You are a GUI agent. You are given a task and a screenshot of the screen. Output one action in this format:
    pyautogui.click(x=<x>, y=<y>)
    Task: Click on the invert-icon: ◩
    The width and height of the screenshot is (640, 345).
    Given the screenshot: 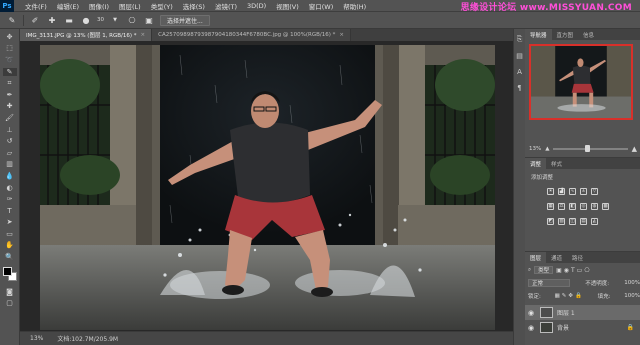 What is the action you would take?
    pyautogui.click(x=550, y=221)
    